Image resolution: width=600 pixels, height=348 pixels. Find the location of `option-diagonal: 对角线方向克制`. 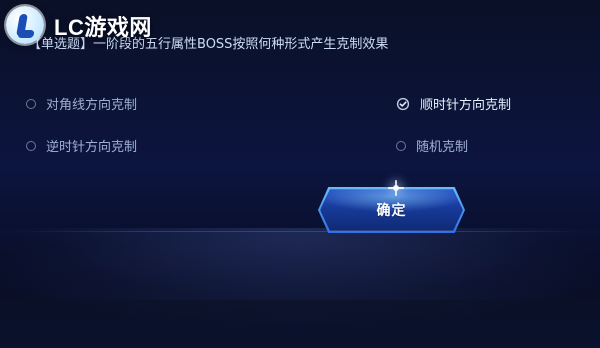

option-diagonal: 对角线方向克制 is located at coordinates (81, 103).